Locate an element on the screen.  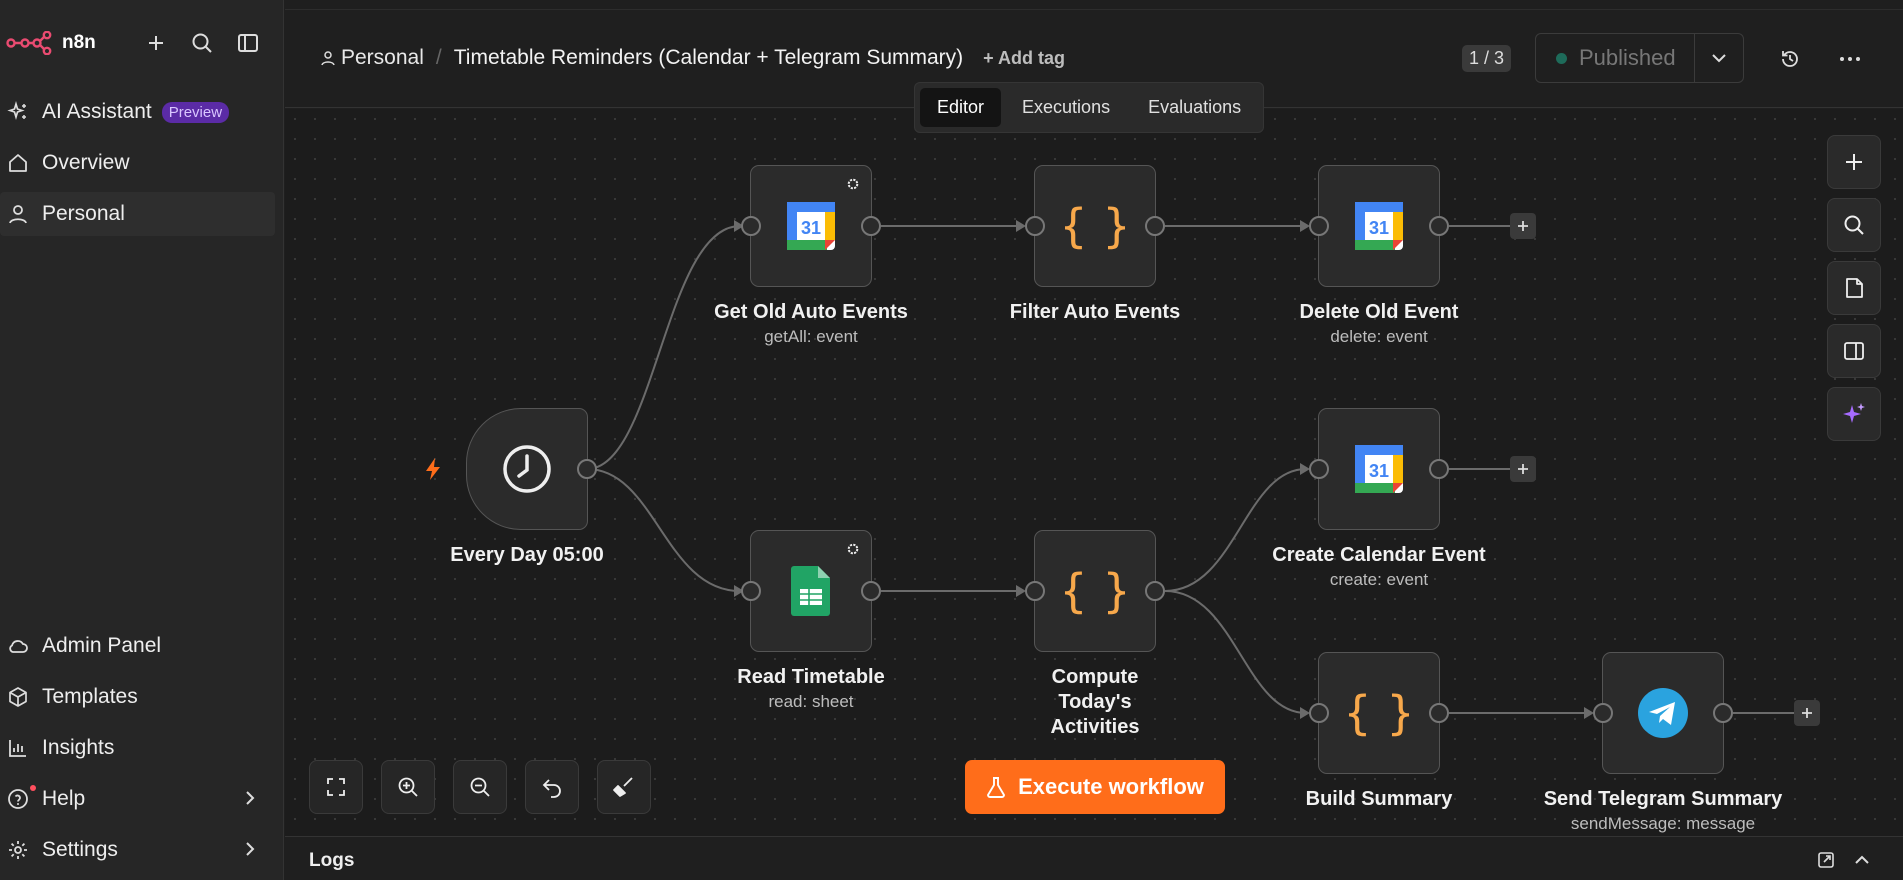
sticky-note-button is located at coordinates (1854, 288).